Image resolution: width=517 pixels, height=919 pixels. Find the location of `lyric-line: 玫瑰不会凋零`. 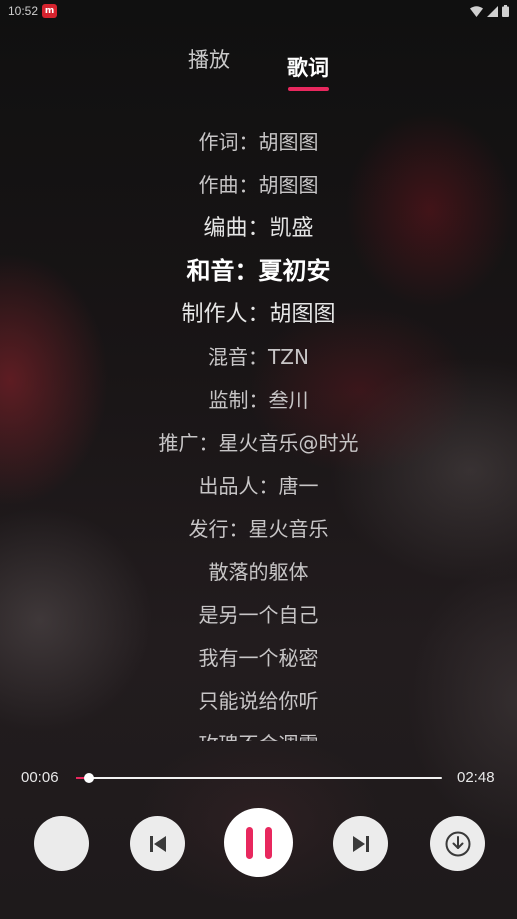

lyric-line: 玫瑰不会凋零 is located at coordinates (258, 732).